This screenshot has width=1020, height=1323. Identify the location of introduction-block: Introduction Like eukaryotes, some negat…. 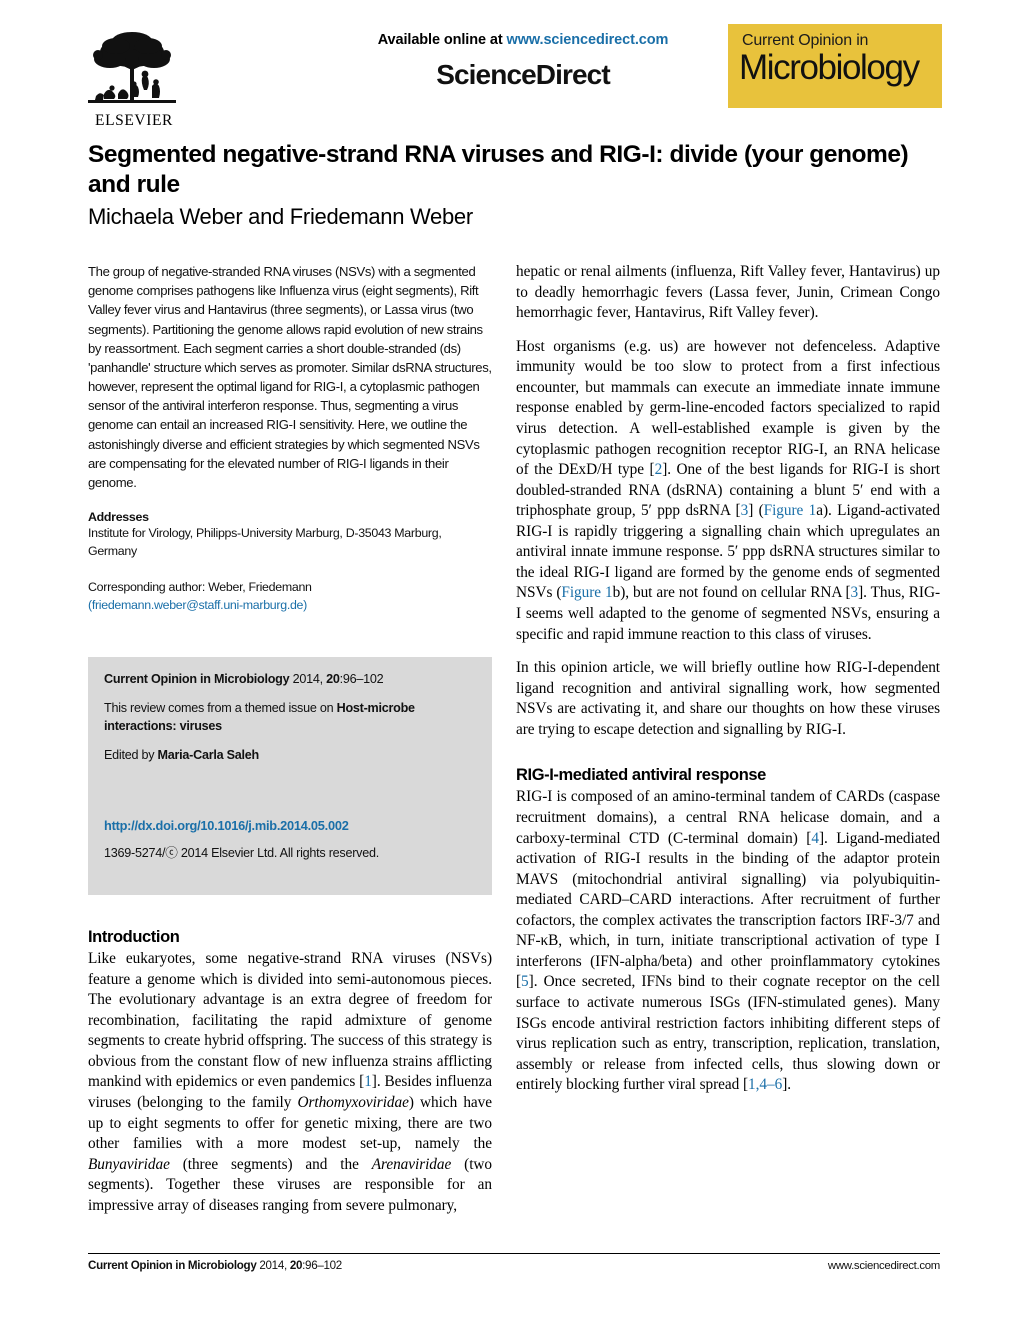
(290, 1072).